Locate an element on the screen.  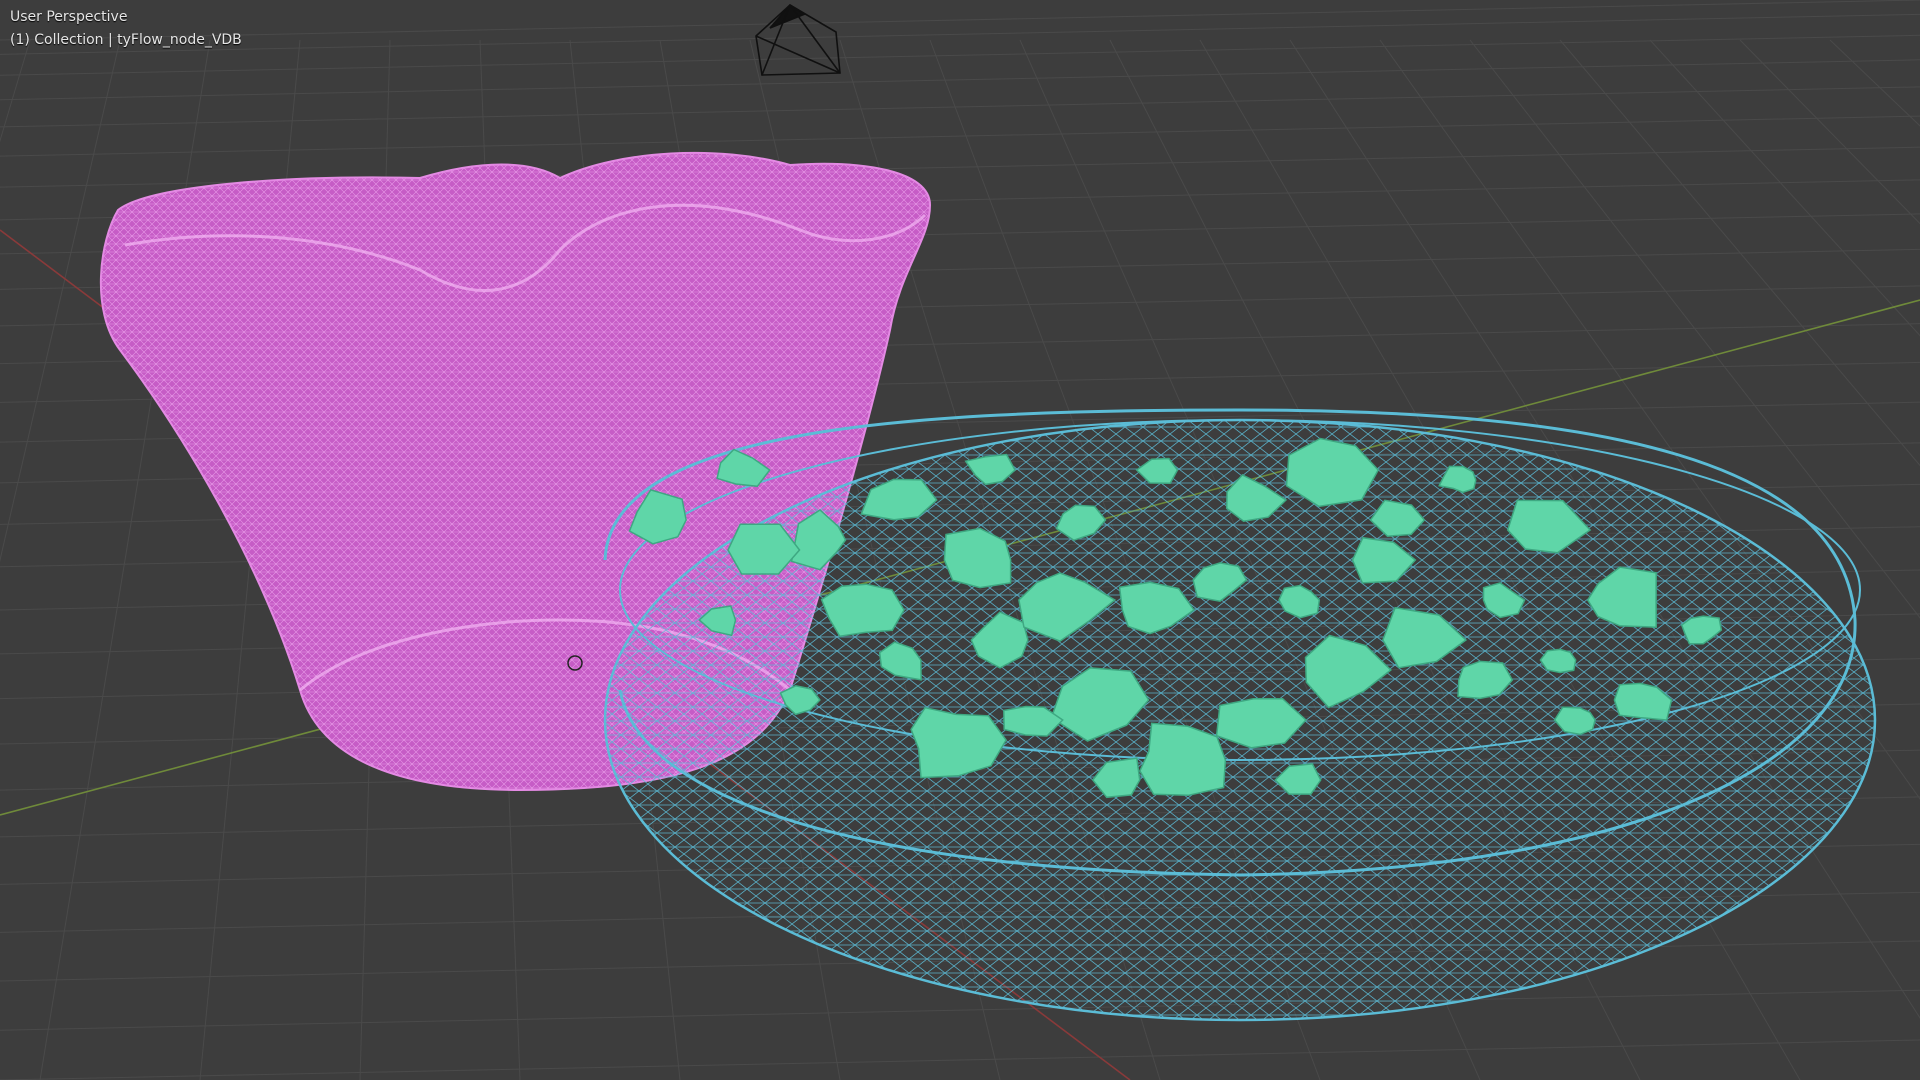
collection-info-label: (1) Collection | tyFlow_node_VDB is located at coordinates (126, 40).